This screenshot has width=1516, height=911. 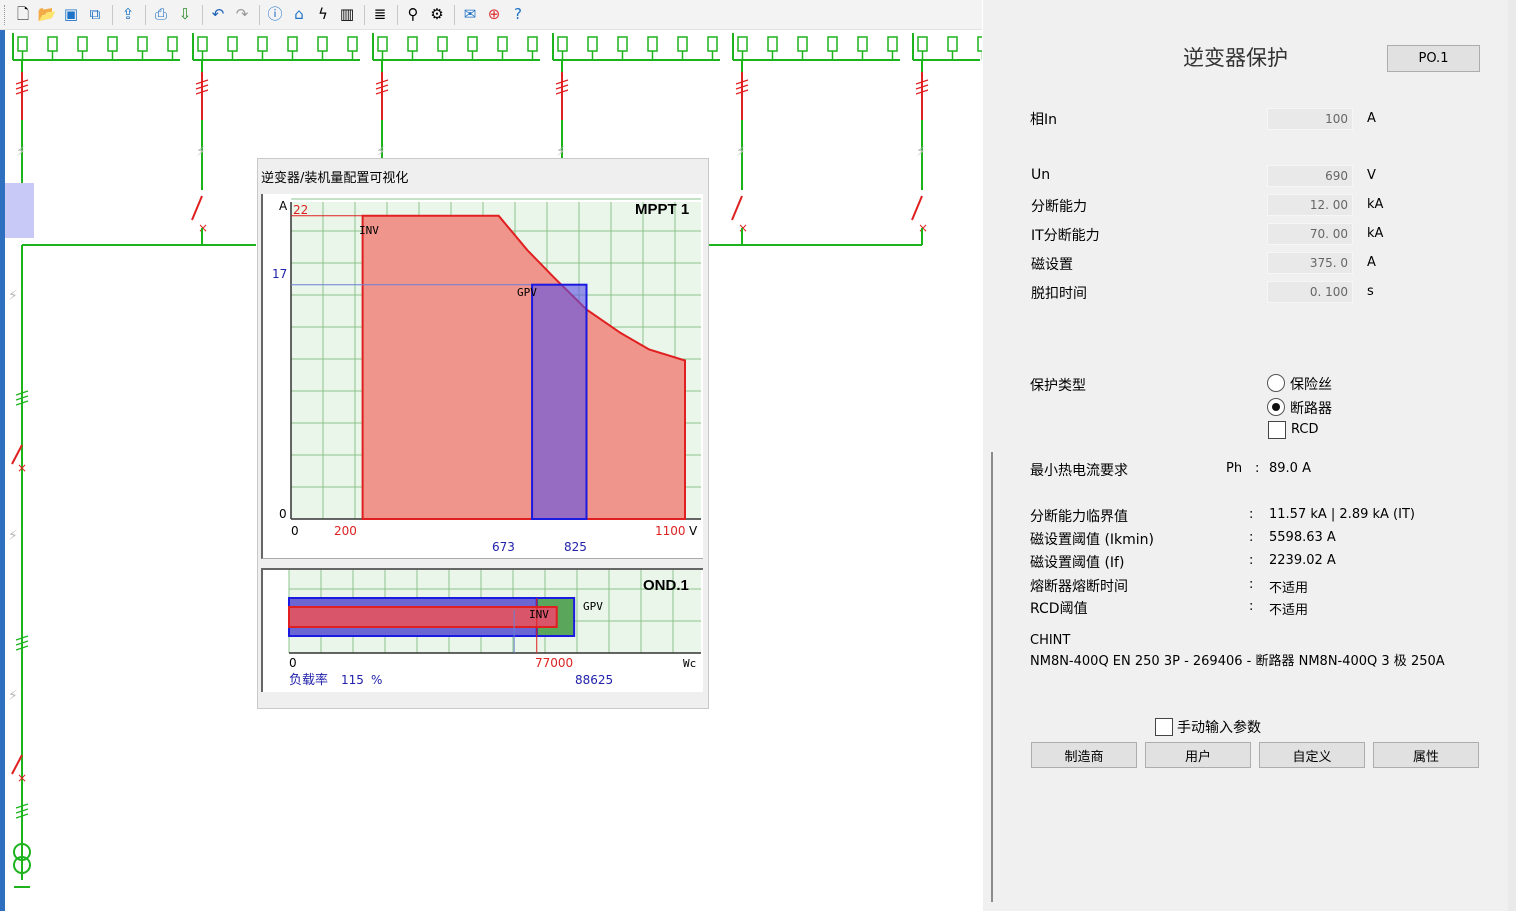 I want to click on database-icon: ≣, so click(x=380, y=15).